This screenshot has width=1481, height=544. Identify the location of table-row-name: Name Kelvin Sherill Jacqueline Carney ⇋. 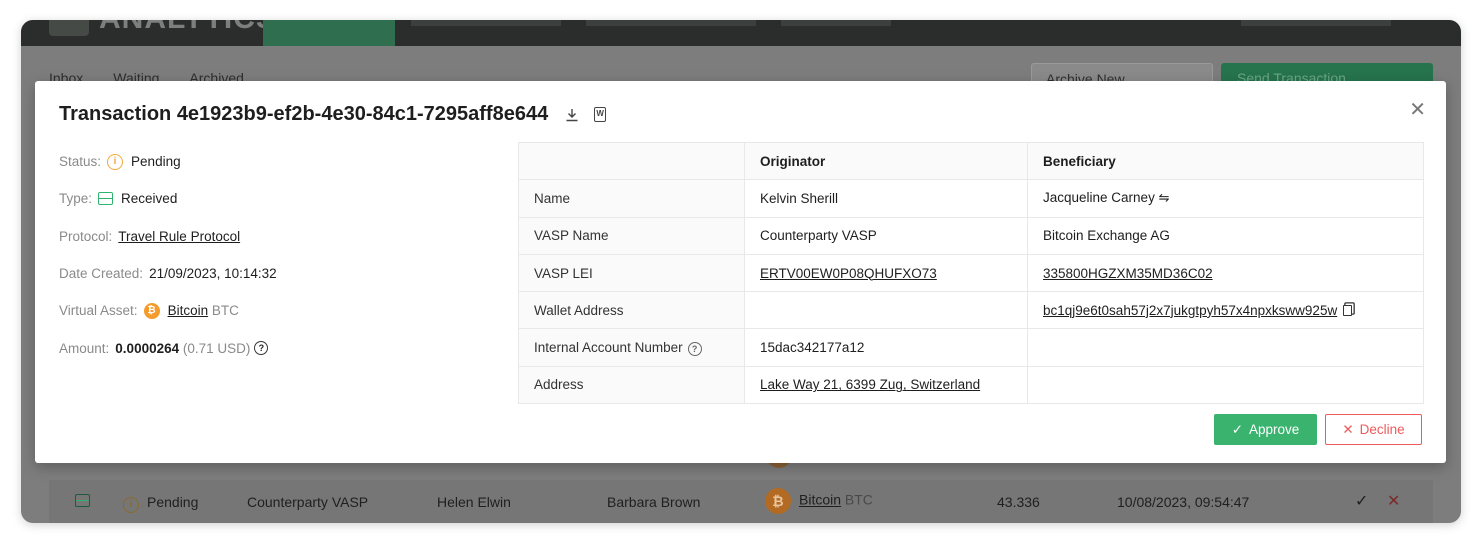
(971, 198).